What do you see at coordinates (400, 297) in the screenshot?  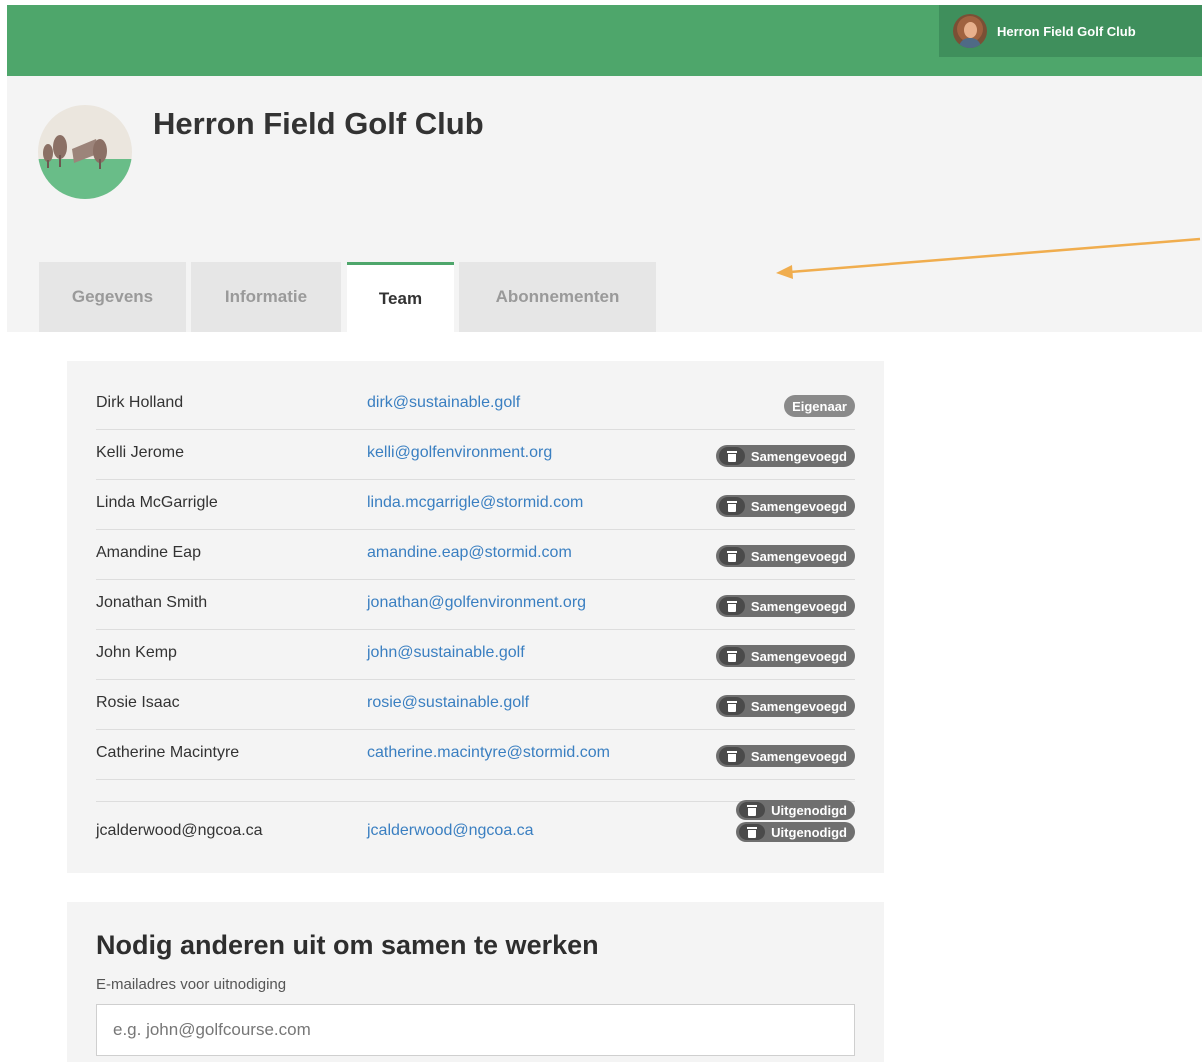 I see `tab-team: Team` at bounding box center [400, 297].